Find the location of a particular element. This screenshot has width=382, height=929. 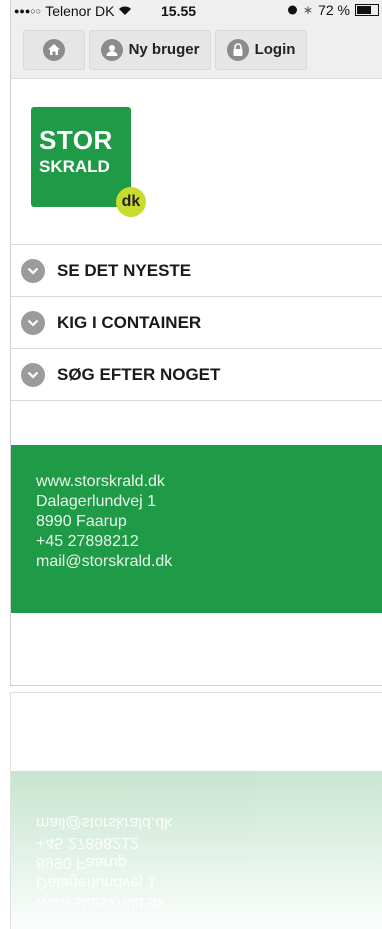

new-user-button: Ny bruger is located at coordinates (150, 49).